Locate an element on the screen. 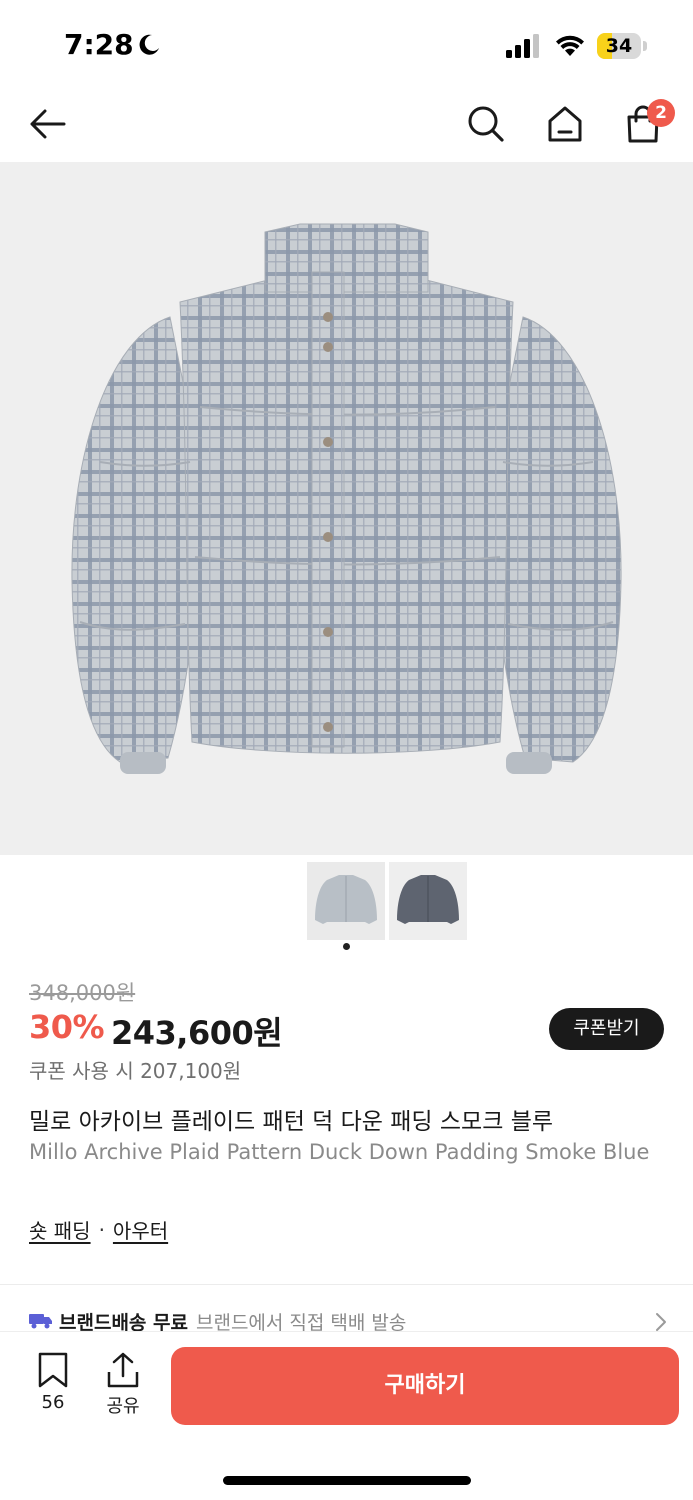 The image size is (693, 1500). top-nav is located at coordinates (346, 123).